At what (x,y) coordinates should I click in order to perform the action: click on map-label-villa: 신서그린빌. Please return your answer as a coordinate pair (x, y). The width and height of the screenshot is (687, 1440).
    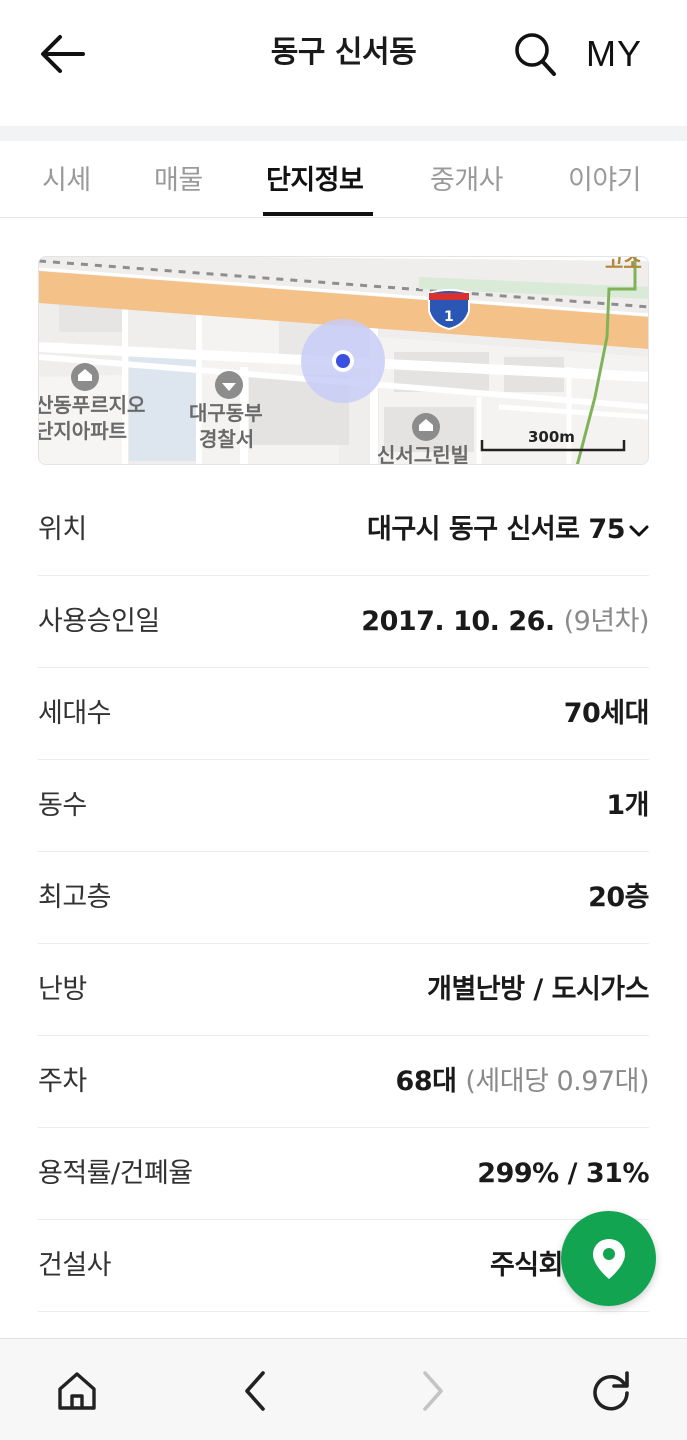
    Looking at the image, I should click on (423, 454).